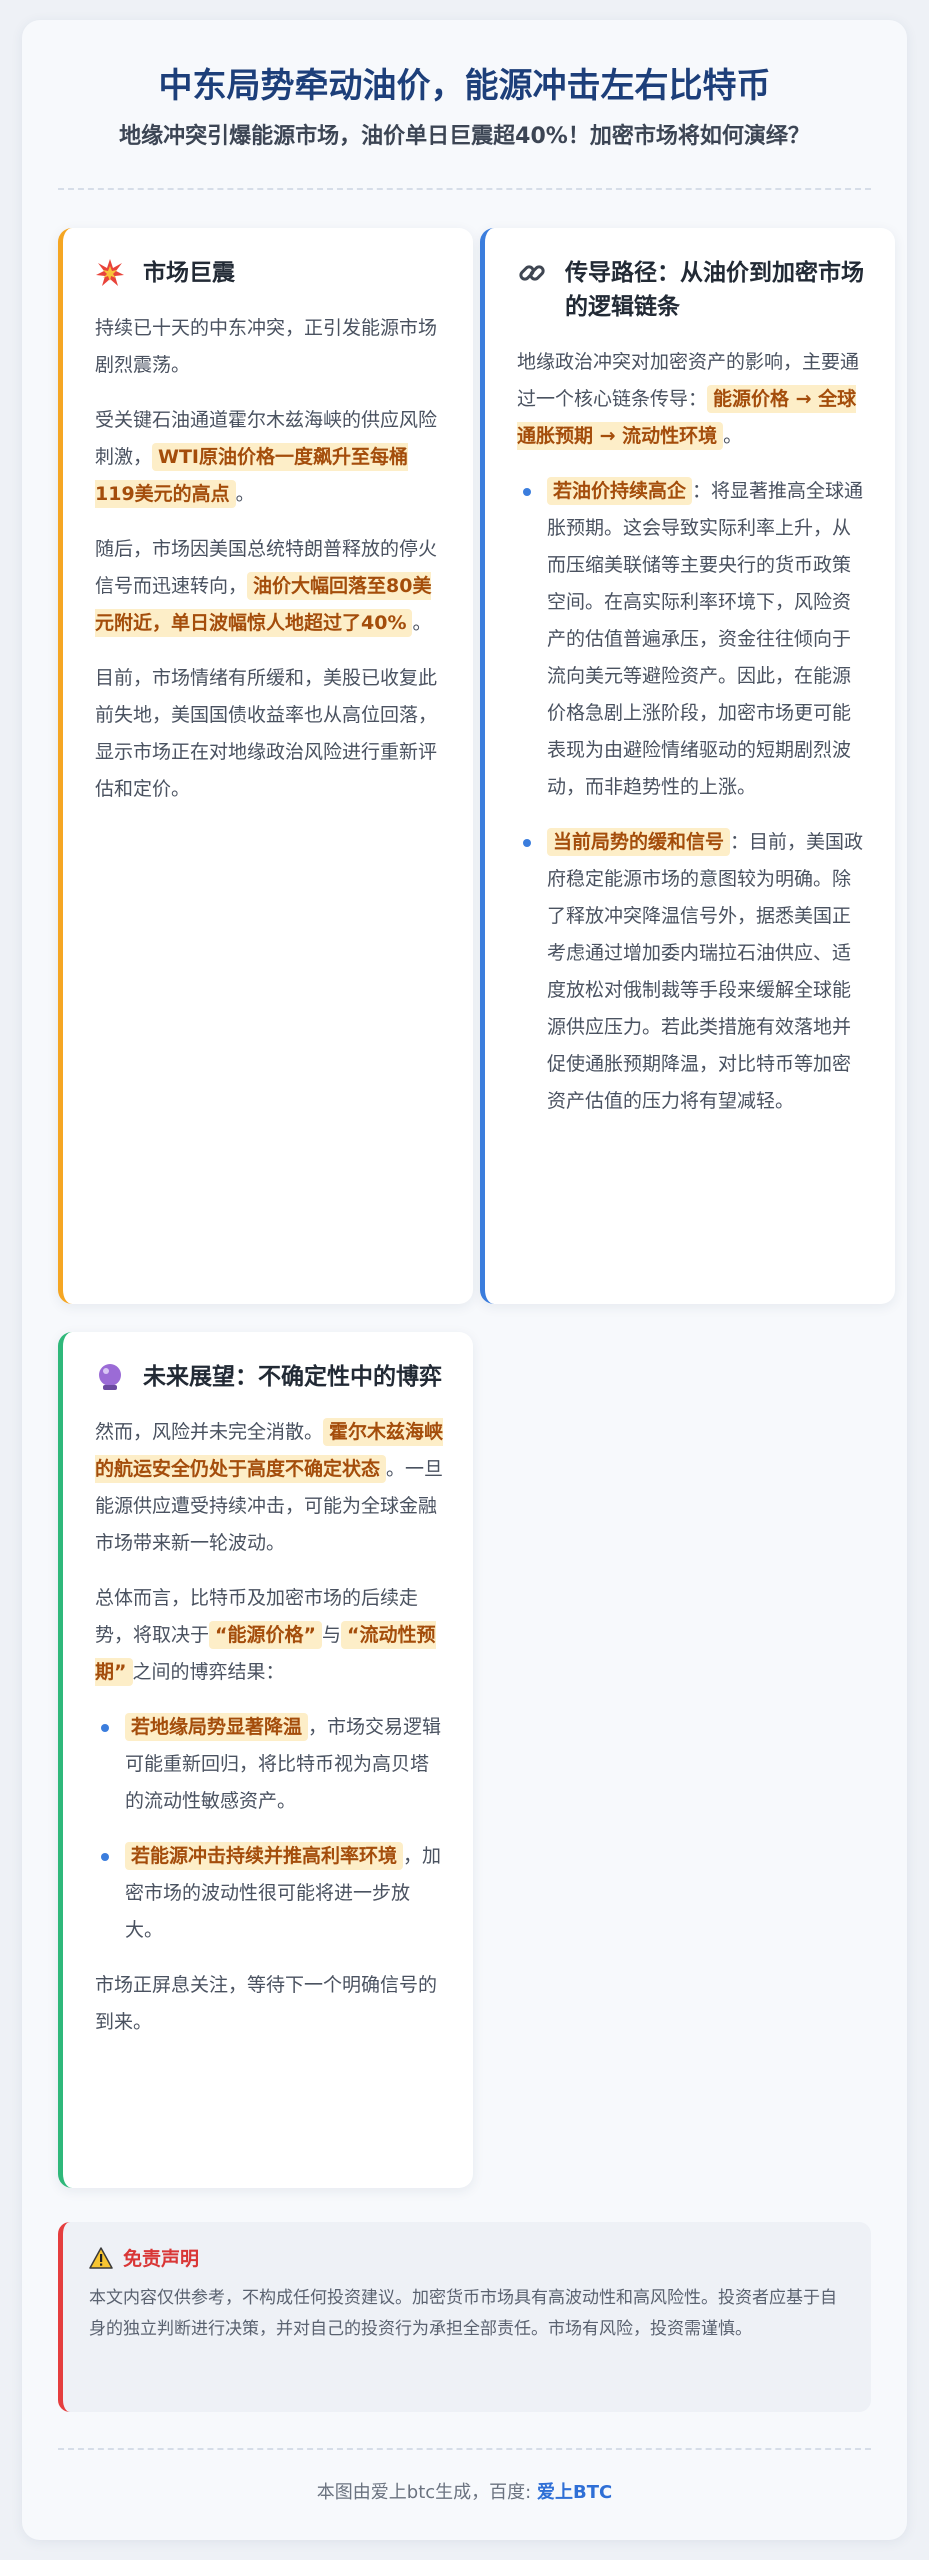 The width and height of the screenshot is (929, 2560). I want to click on card-header: 传导路径：从油价到加密市场的逻辑链条, so click(692, 290).